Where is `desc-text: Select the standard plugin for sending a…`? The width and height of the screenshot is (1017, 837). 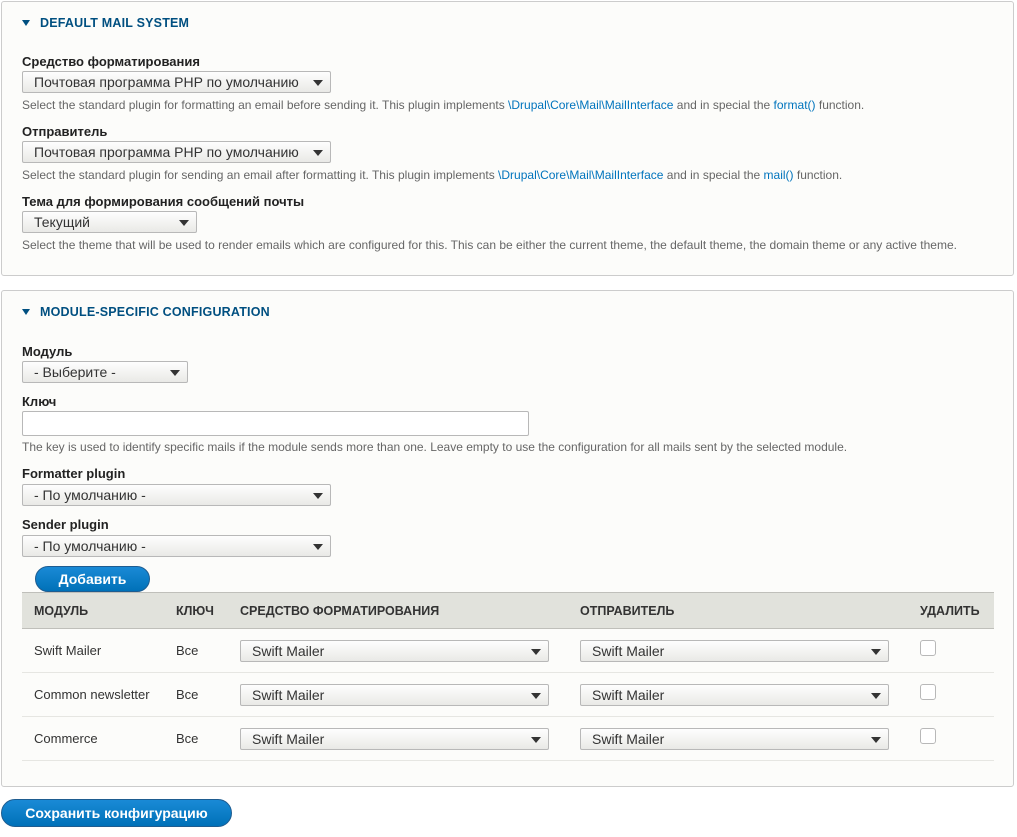
desc-text: Select the standard plugin for sending a… is located at coordinates (260, 175).